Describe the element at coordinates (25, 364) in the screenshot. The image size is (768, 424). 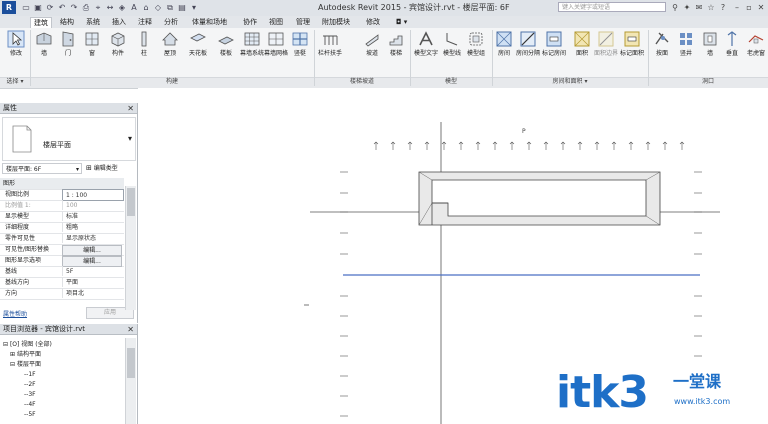
I see `tree-node-floor-plans: ⊟ 楼层平面` at that location.